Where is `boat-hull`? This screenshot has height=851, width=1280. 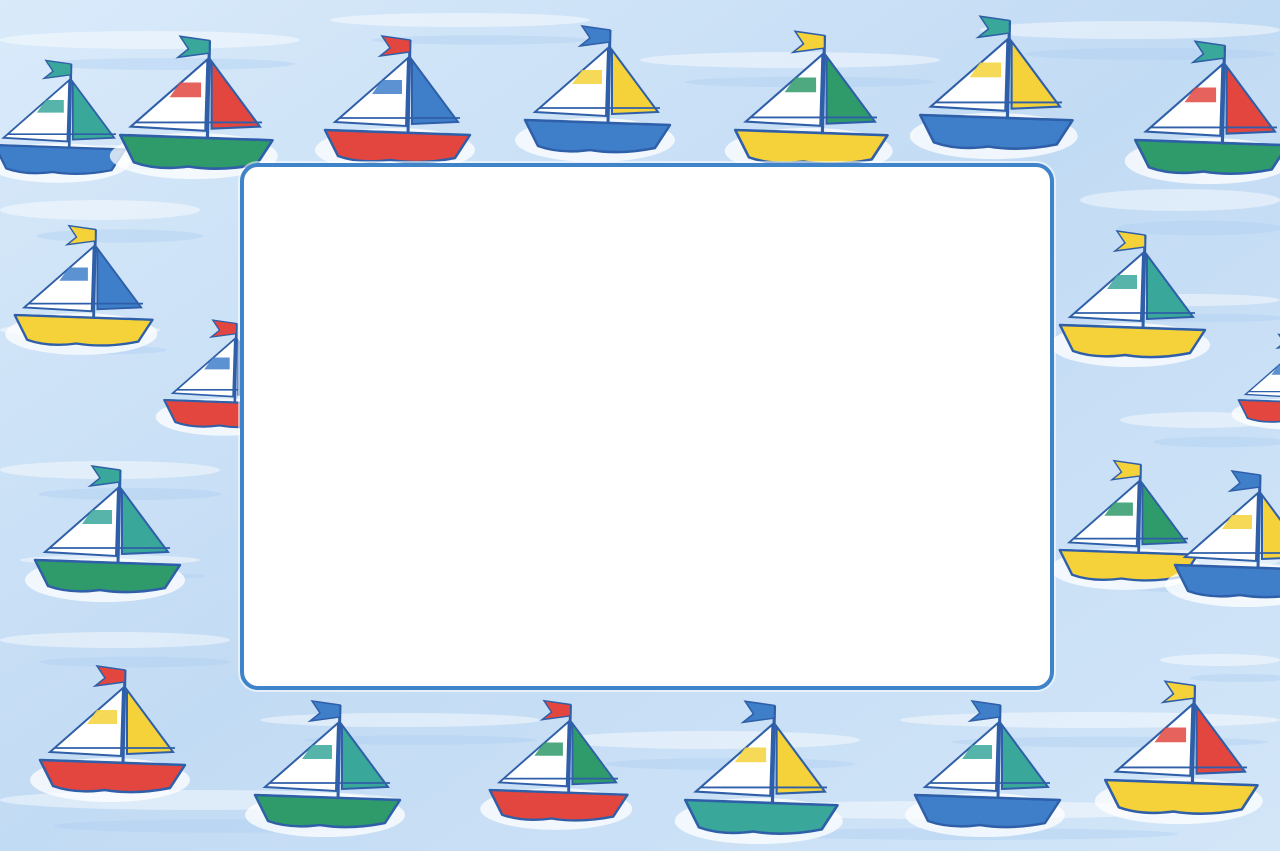 boat-hull is located at coordinates (1226, 581).